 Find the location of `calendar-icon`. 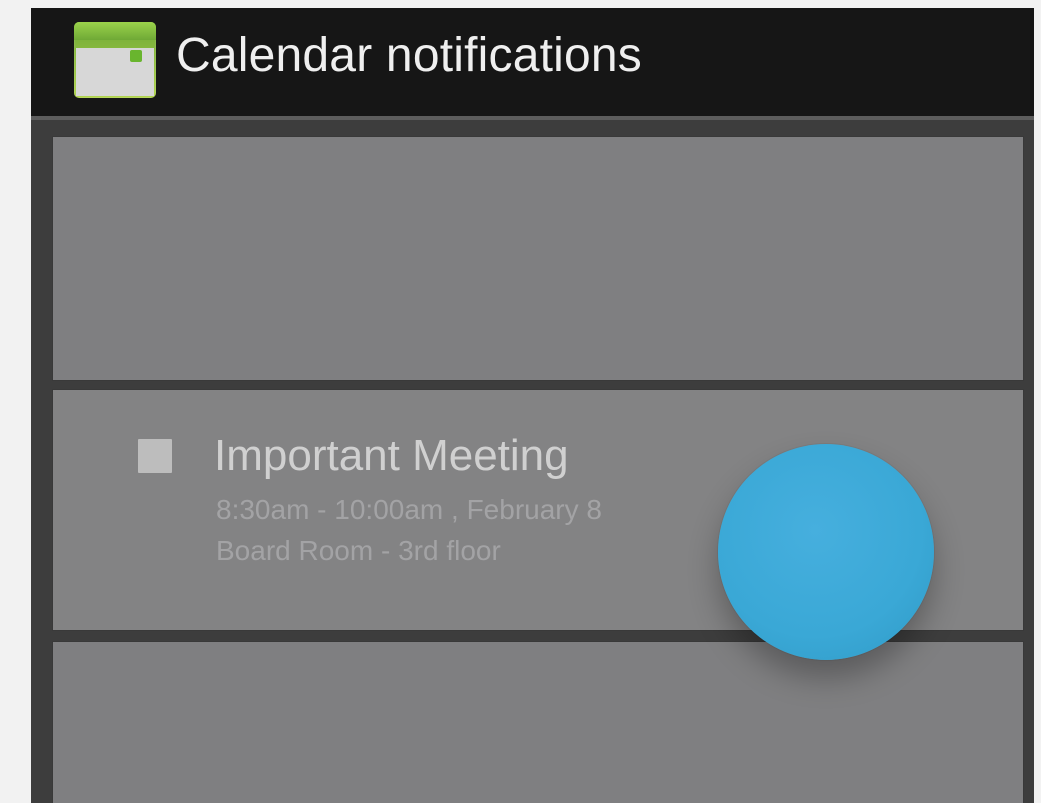

calendar-icon is located at coordinates (115, 60).